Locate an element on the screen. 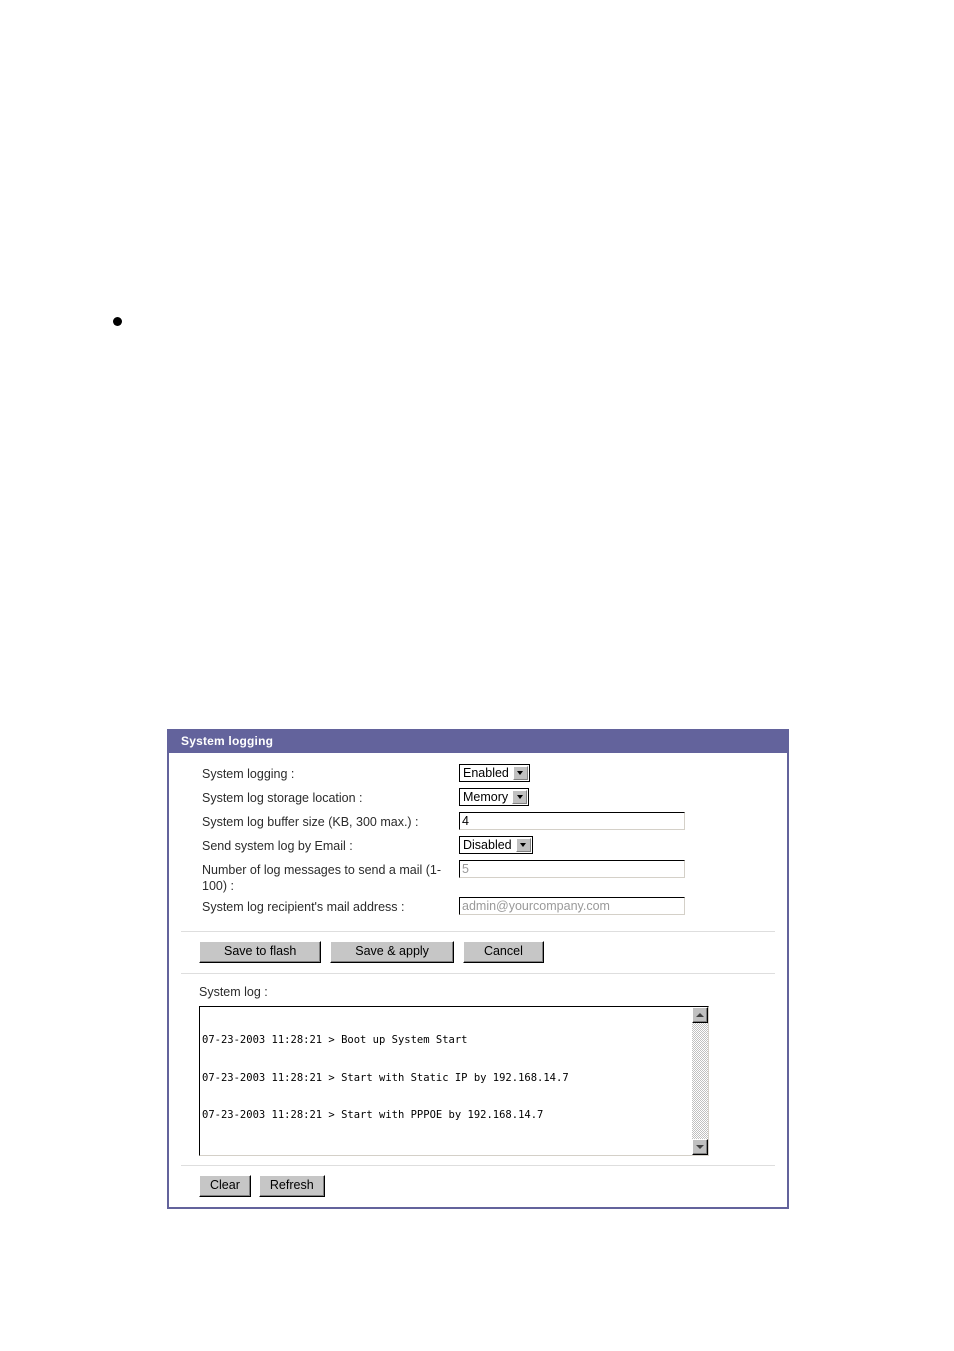 The width and height of the screenshot is (954, 1351). document-bullet-marker is located at coordinates (117, 321).